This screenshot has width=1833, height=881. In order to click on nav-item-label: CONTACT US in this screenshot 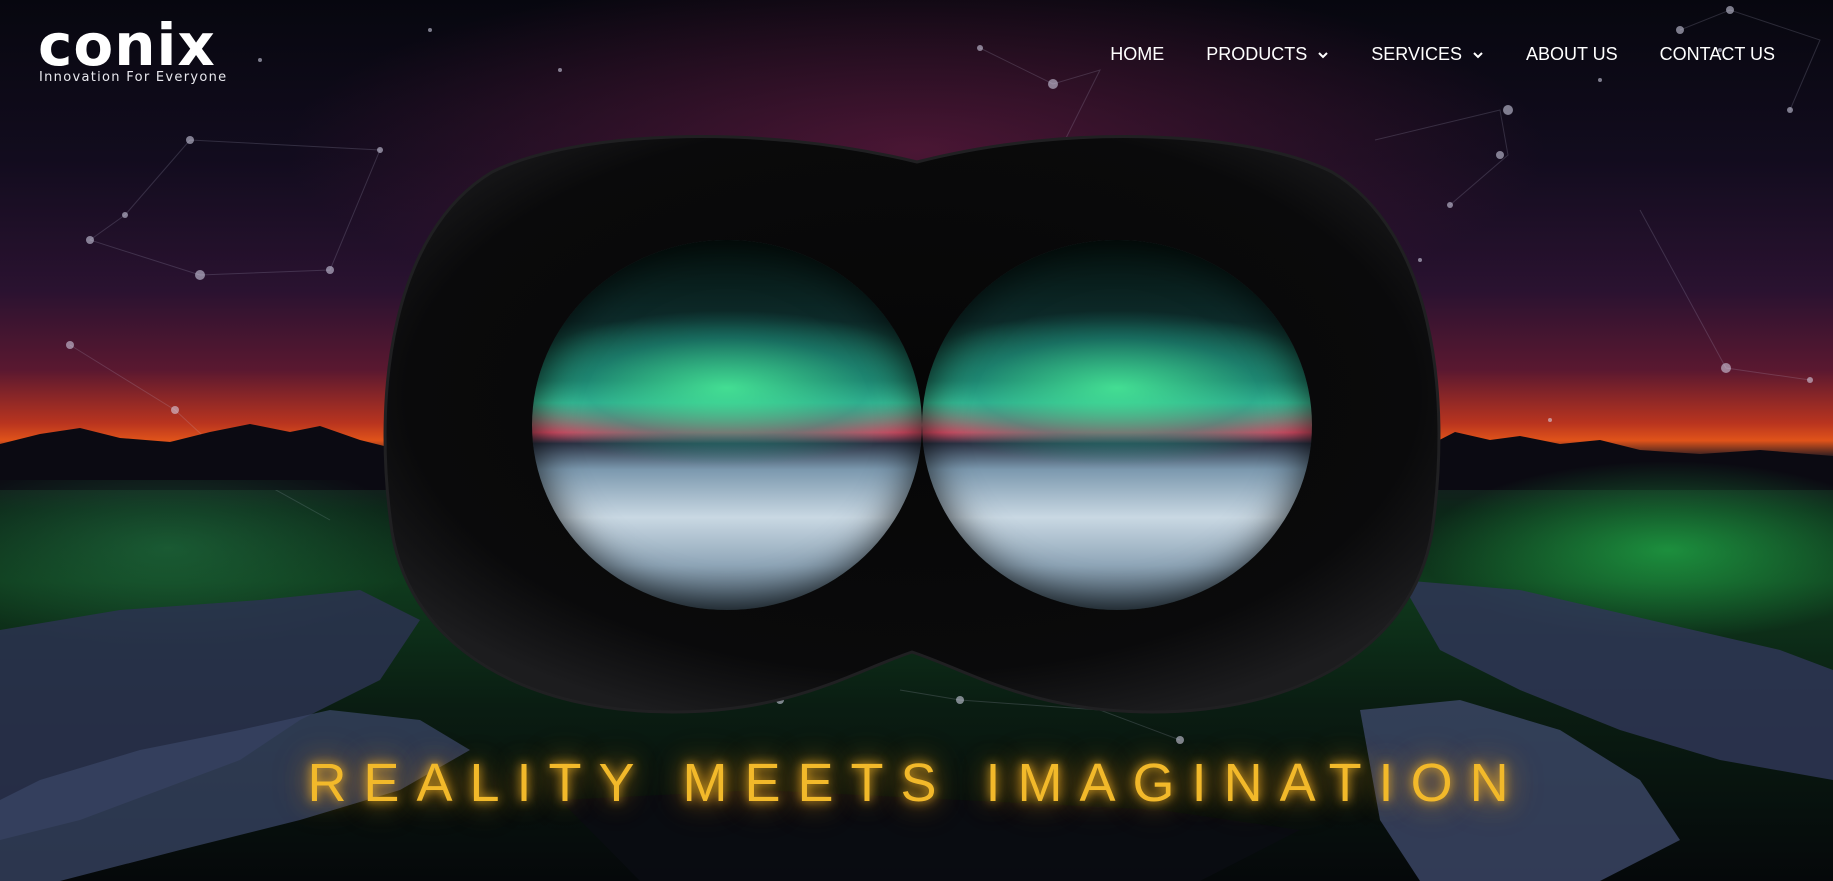, I will do `click(1717, 54)`.